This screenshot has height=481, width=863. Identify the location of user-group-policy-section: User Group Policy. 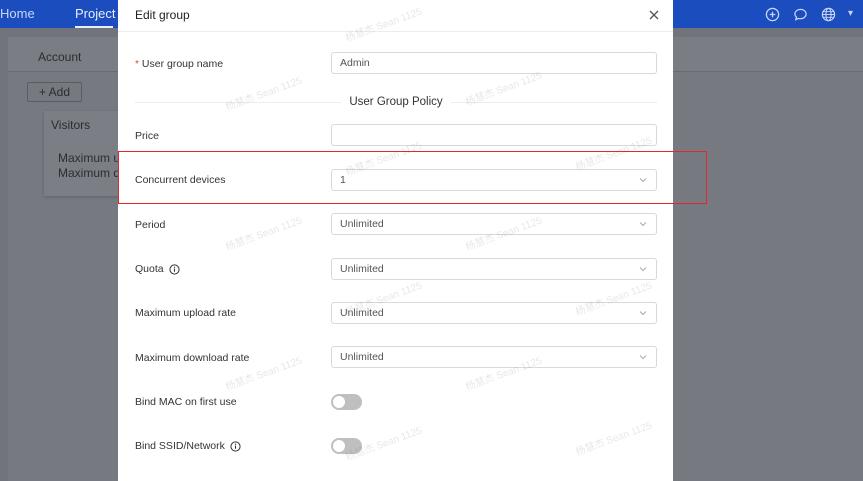
(396, 102).